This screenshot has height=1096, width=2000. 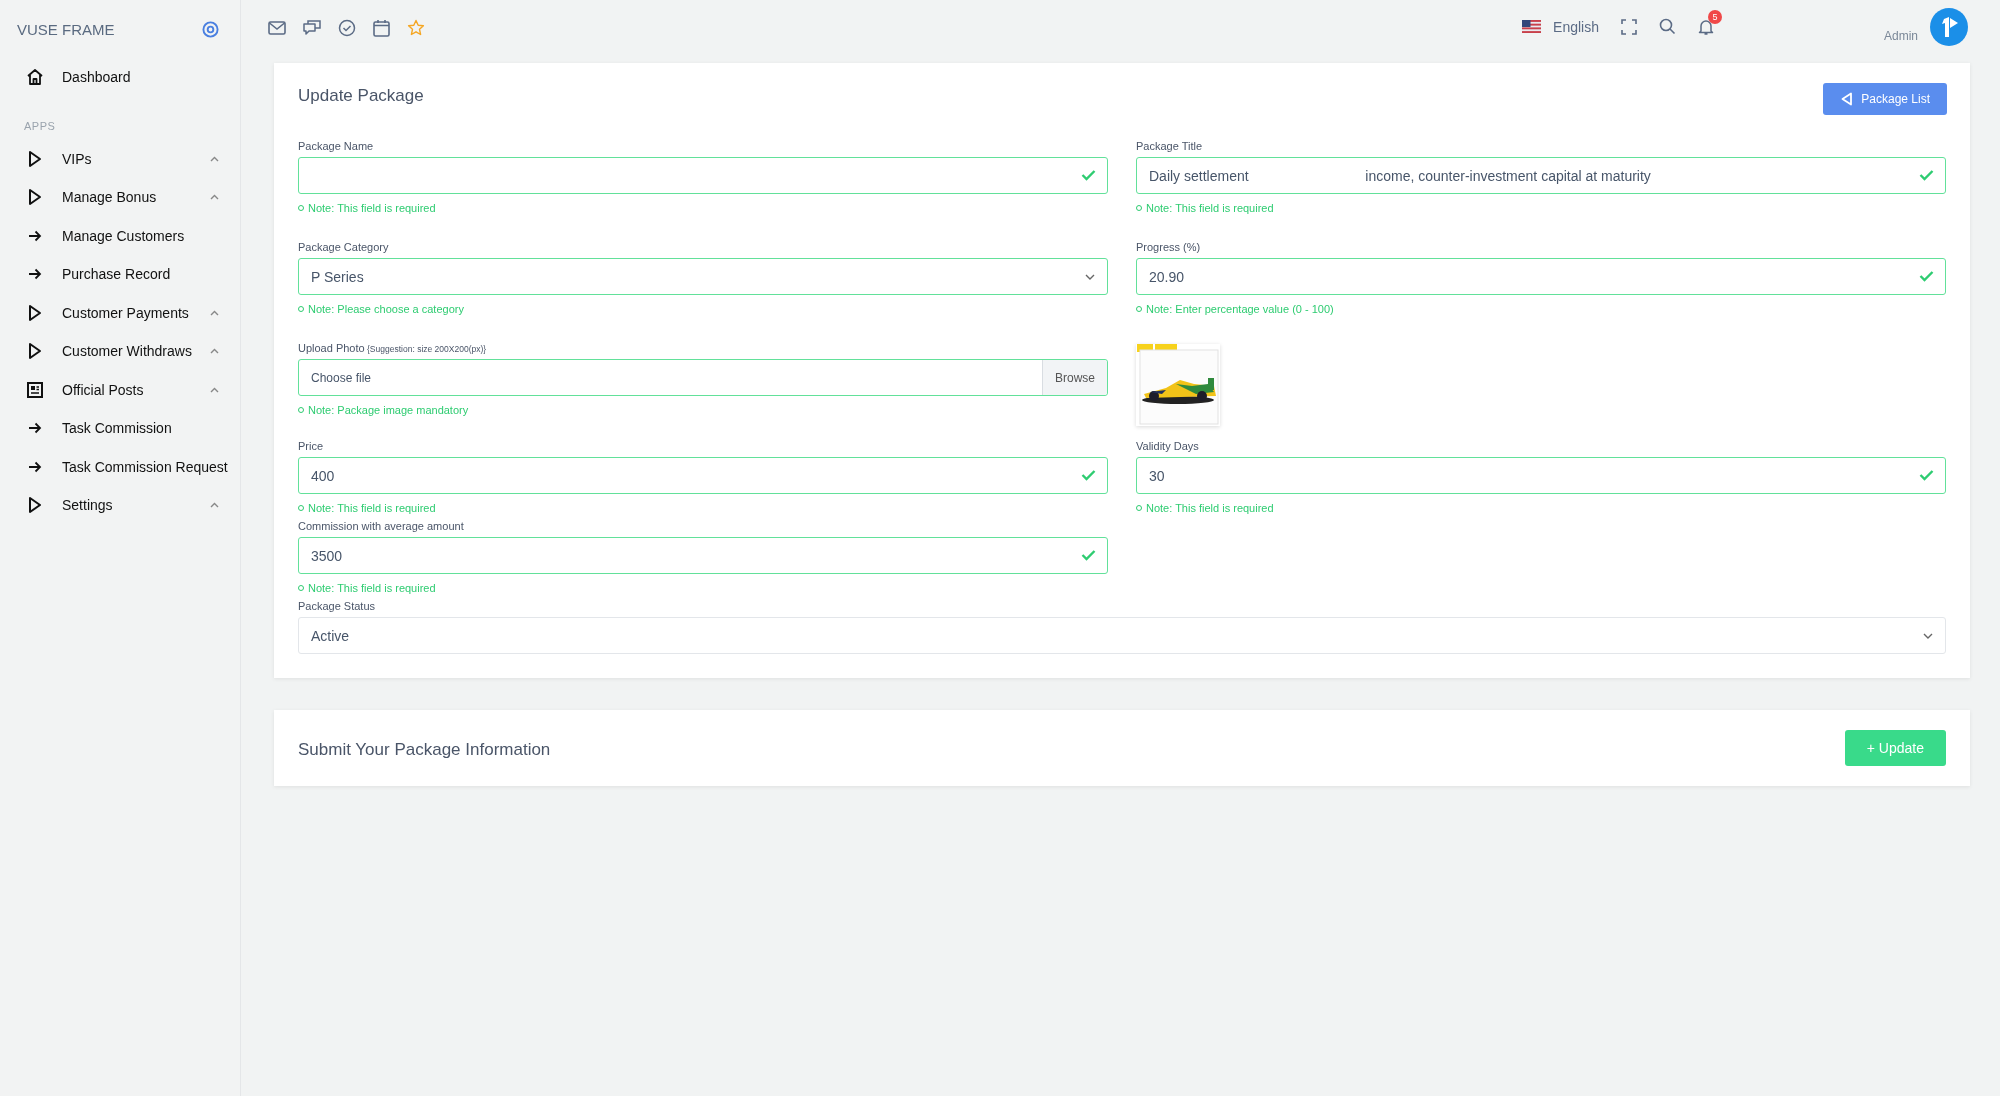 What do you see at coordinates (1074, 377) in the screenshot?
I see `browse-button: Browse` at bounding box center [1074, 377].